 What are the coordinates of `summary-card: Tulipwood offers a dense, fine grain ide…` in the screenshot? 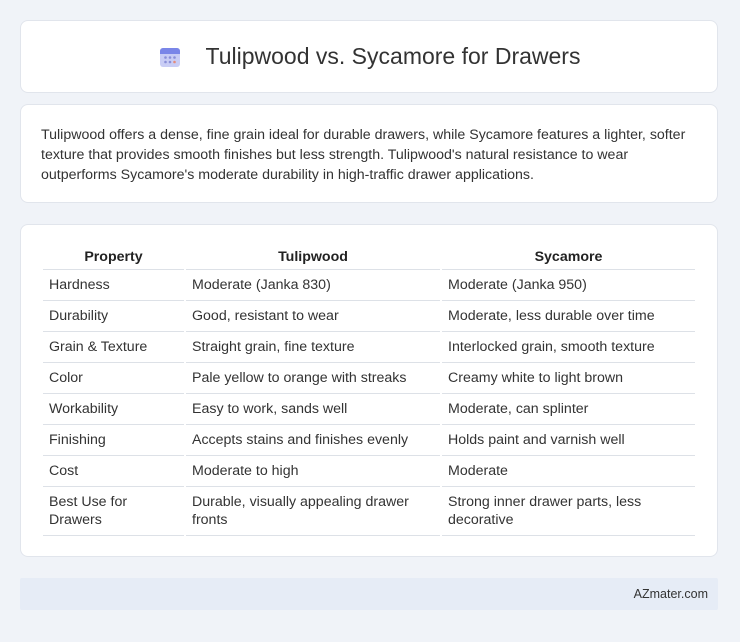 It's located at (369, 153).